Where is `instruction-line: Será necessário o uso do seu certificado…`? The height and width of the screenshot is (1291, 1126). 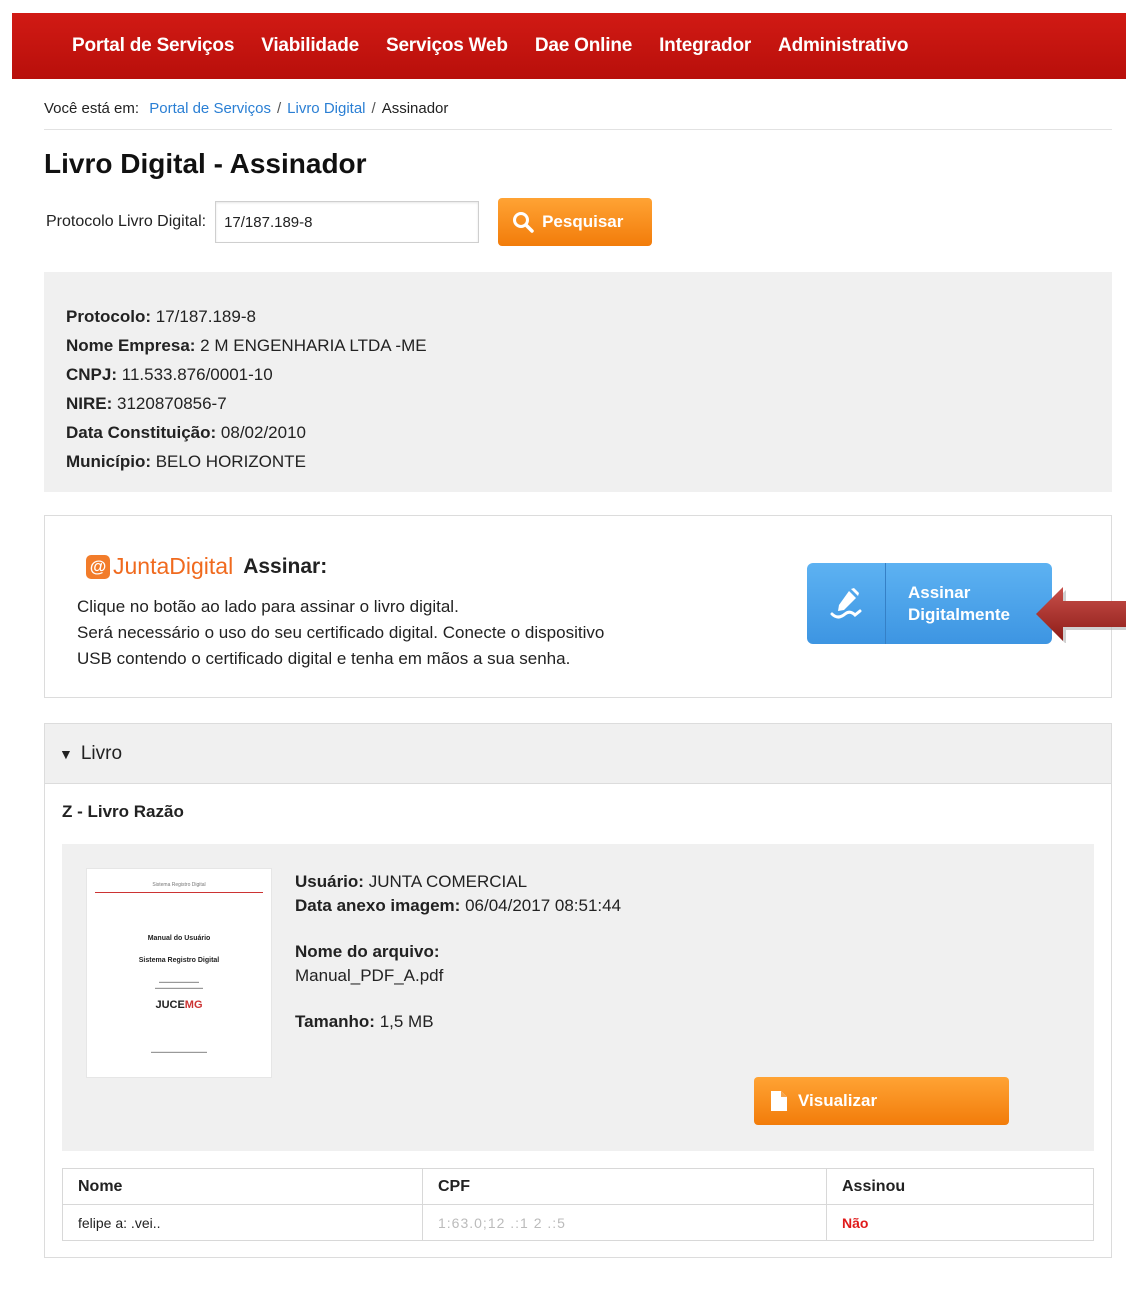 instruction-line: Será necessário o uso do seu certificado… is located at coordinates (341, 632).